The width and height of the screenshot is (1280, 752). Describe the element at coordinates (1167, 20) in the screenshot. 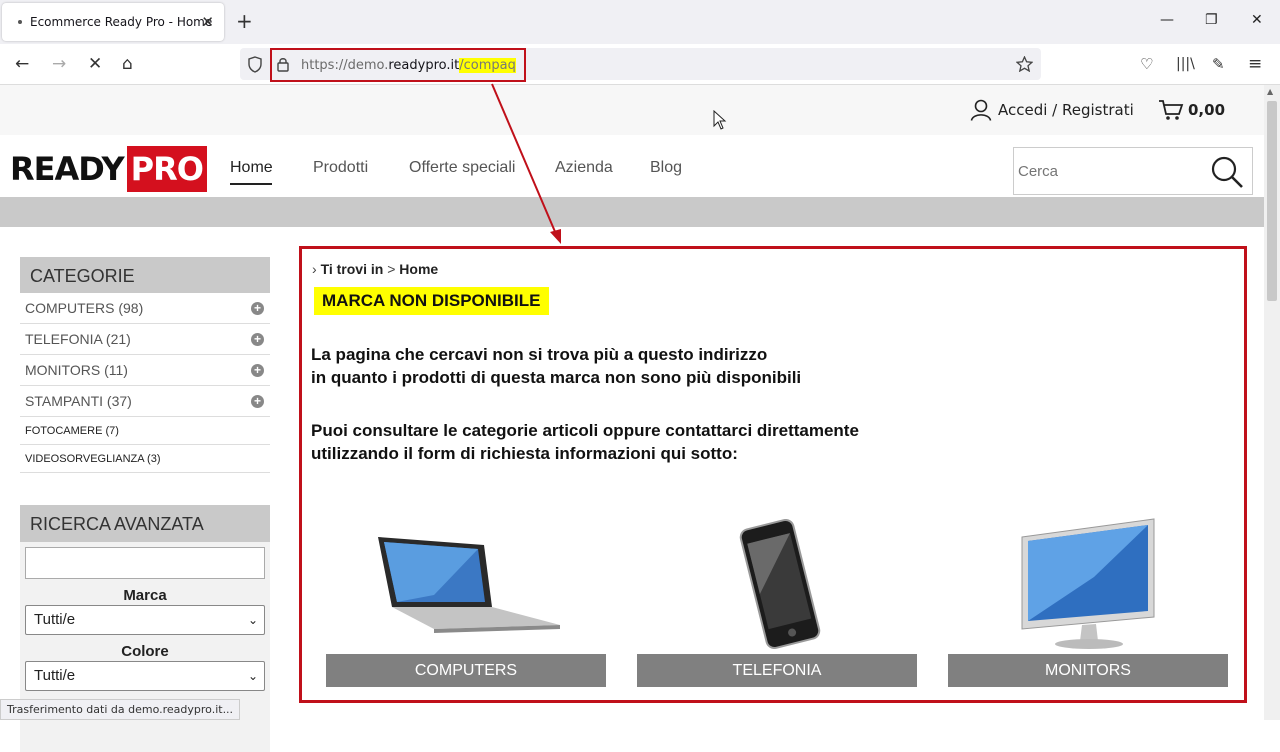

I see `minimize-icon: —` at that location.